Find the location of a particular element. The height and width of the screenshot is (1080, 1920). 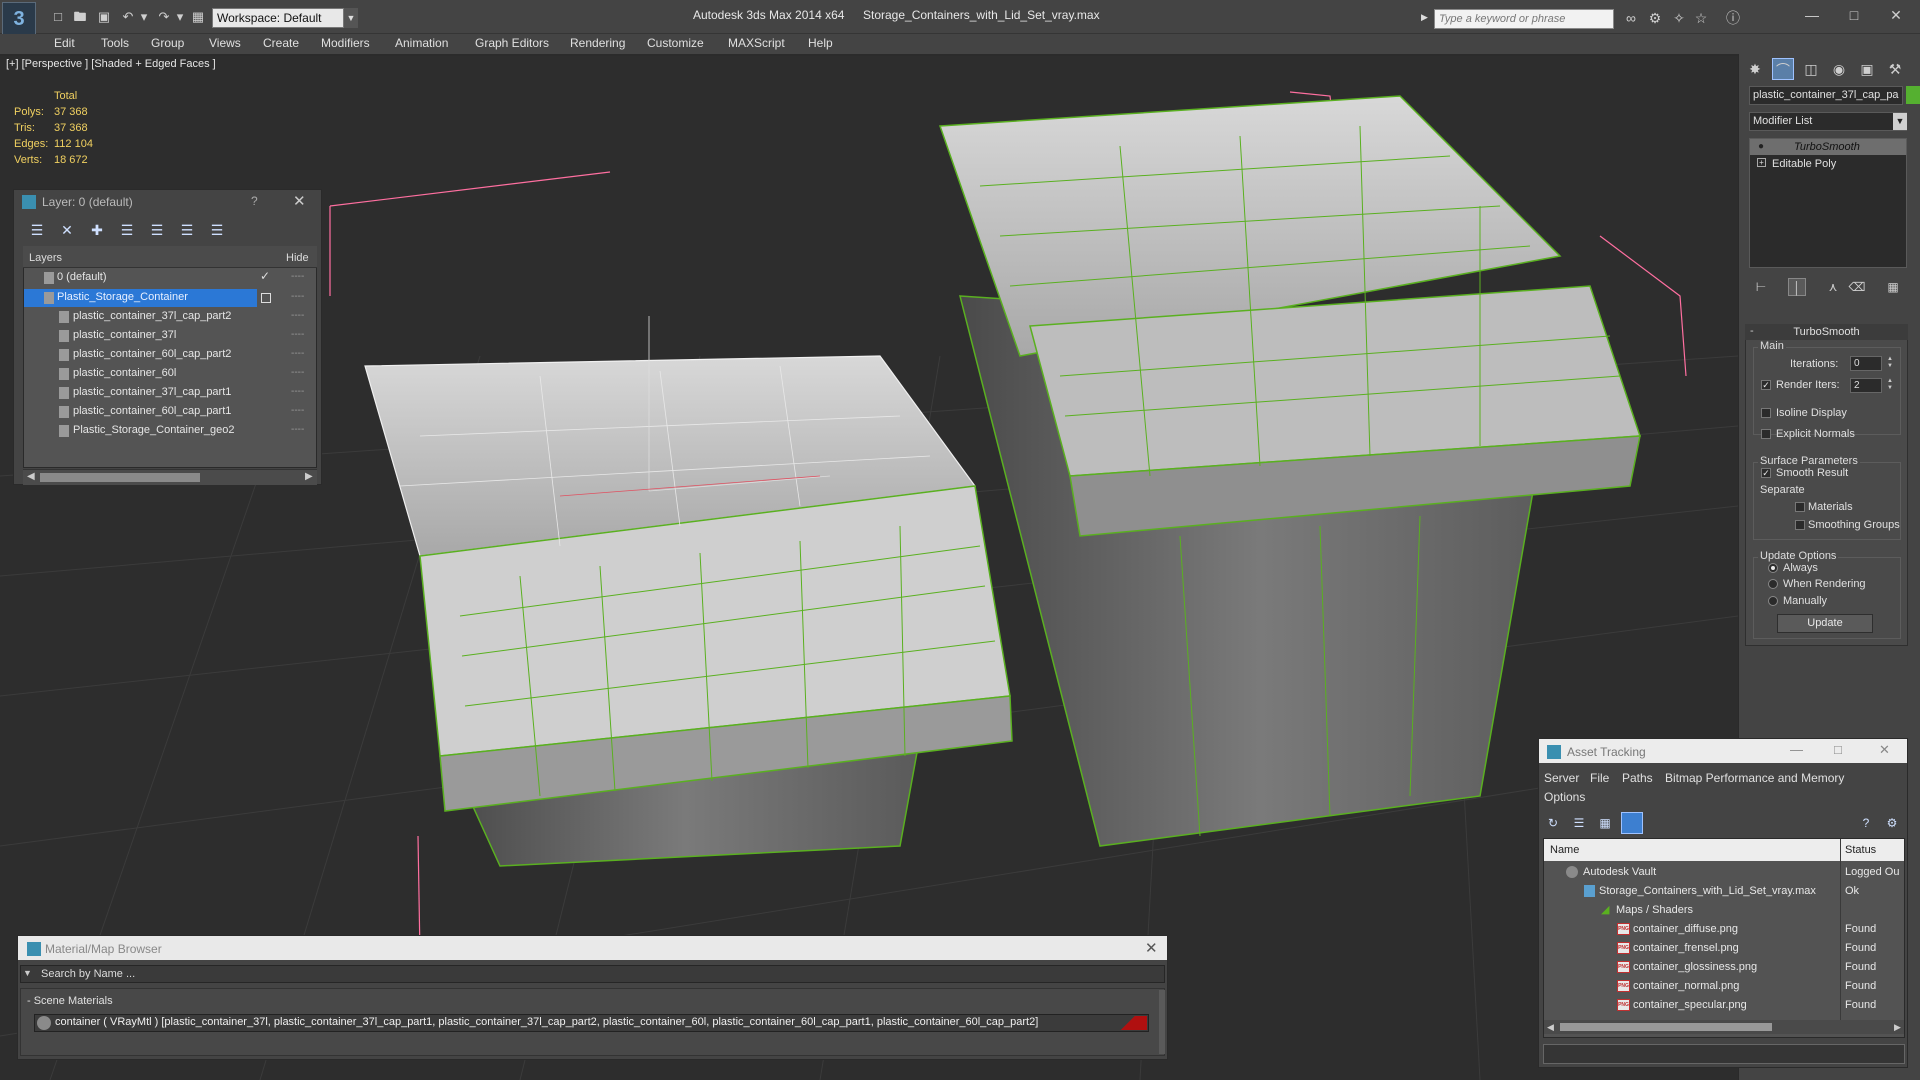

list-view-icon: ☰ is located at coordinates (1579, 823).